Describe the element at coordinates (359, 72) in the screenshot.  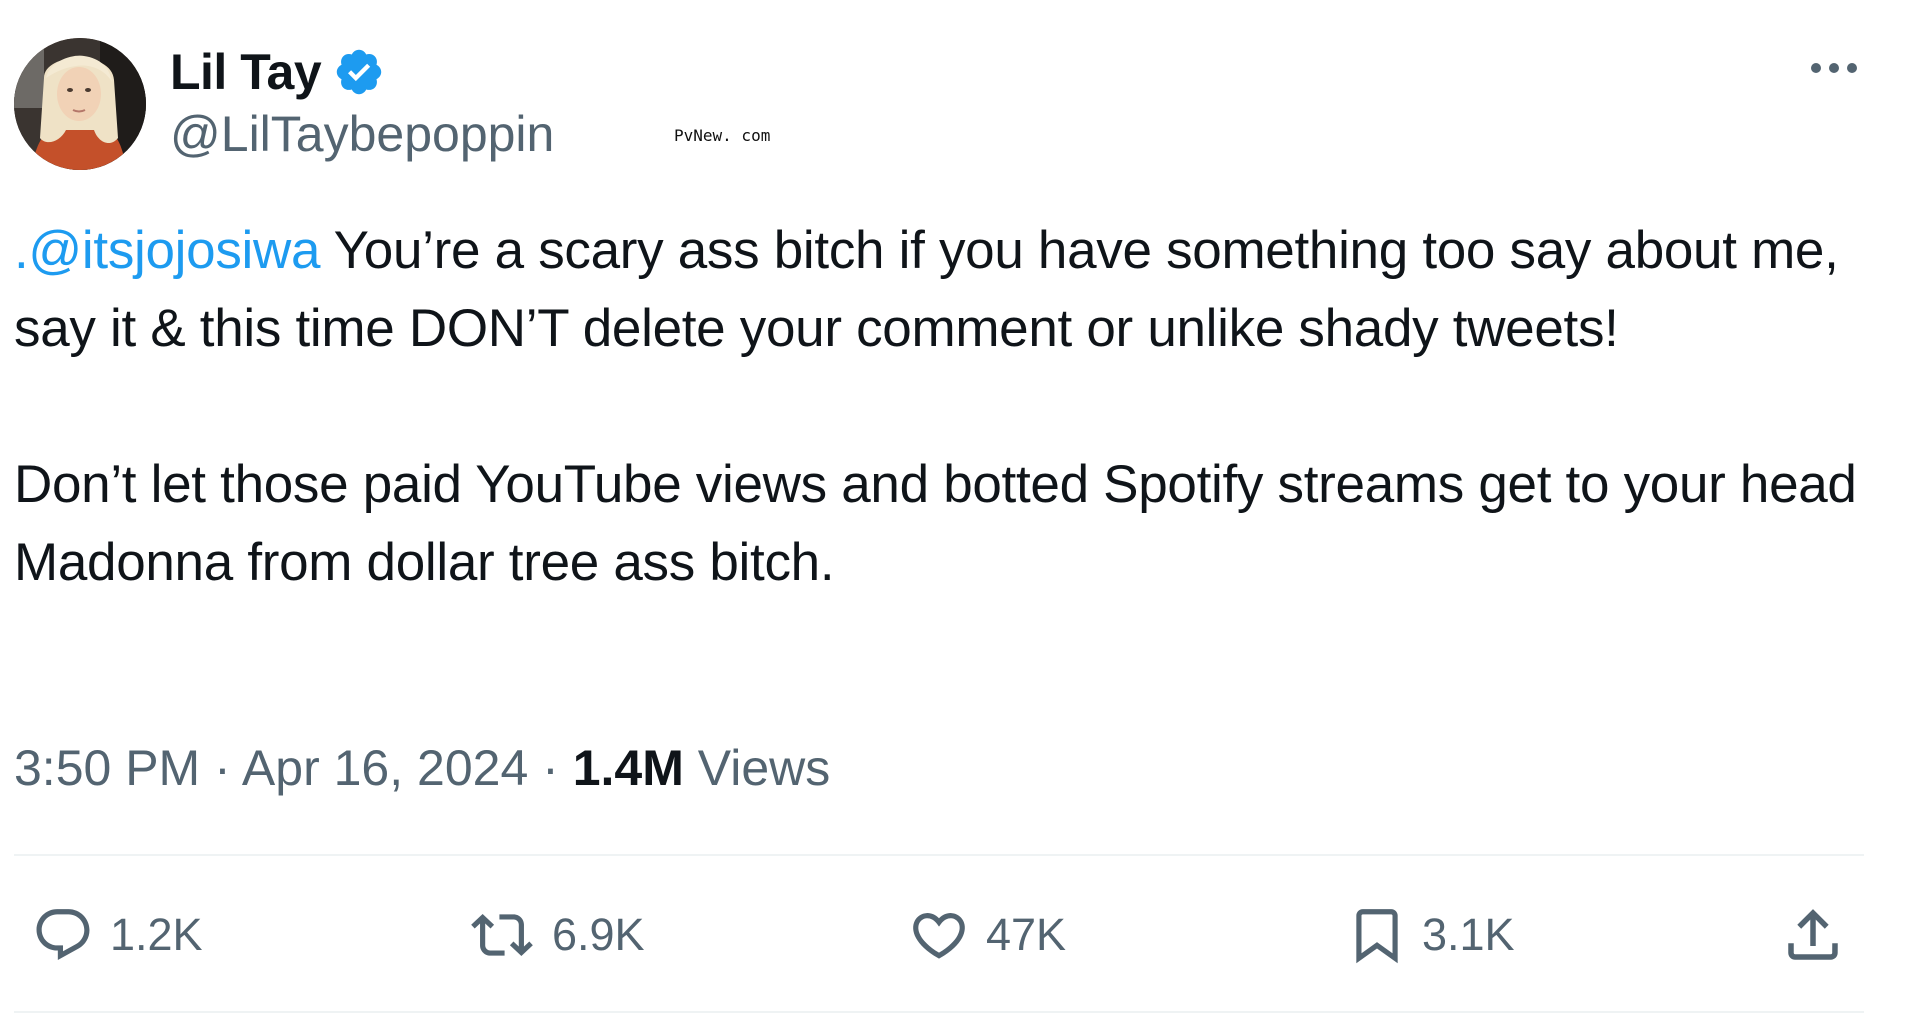
I see `verified-badge-icon` at that location.